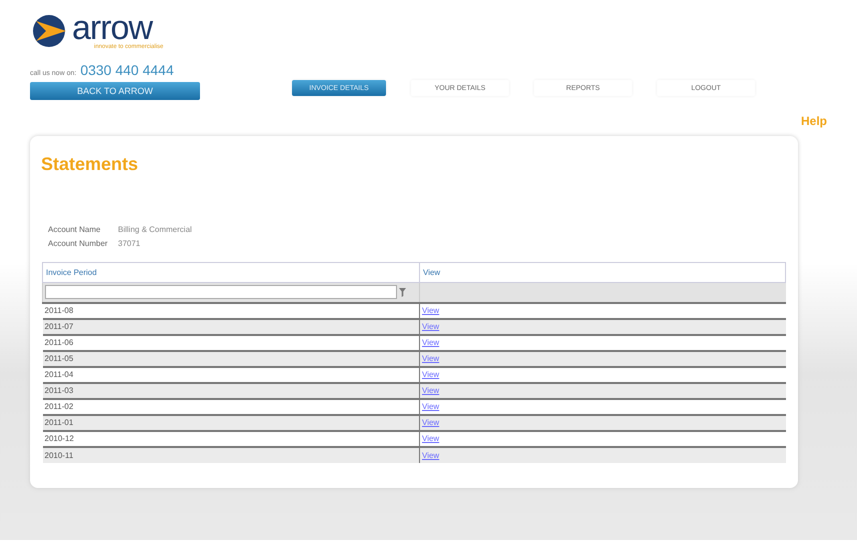 The height and width of the screenshot is (555, 857). Describe the element at coordinates (231, 374) in the screenshot. I see `table-cell: 2011-04` at that location.